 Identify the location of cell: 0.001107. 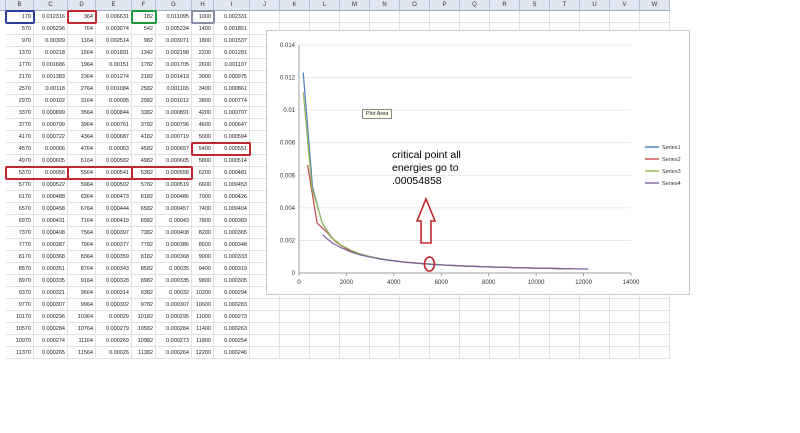
(232, 65).